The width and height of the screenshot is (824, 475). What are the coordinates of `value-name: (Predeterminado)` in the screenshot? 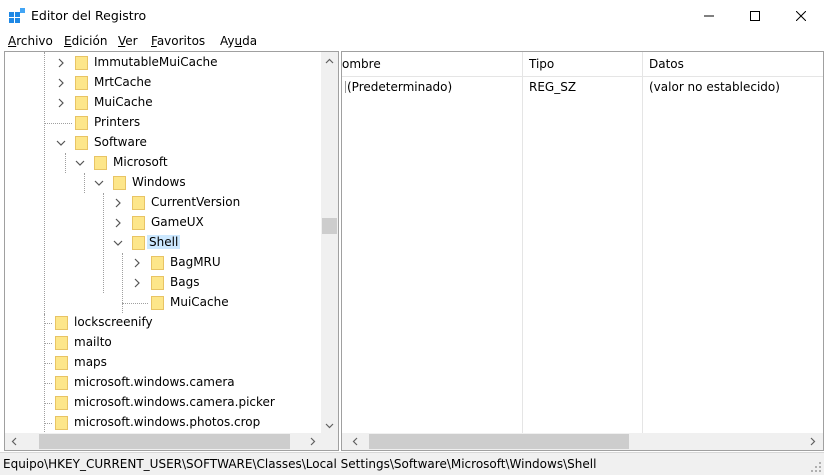 It's located at (397, 87).